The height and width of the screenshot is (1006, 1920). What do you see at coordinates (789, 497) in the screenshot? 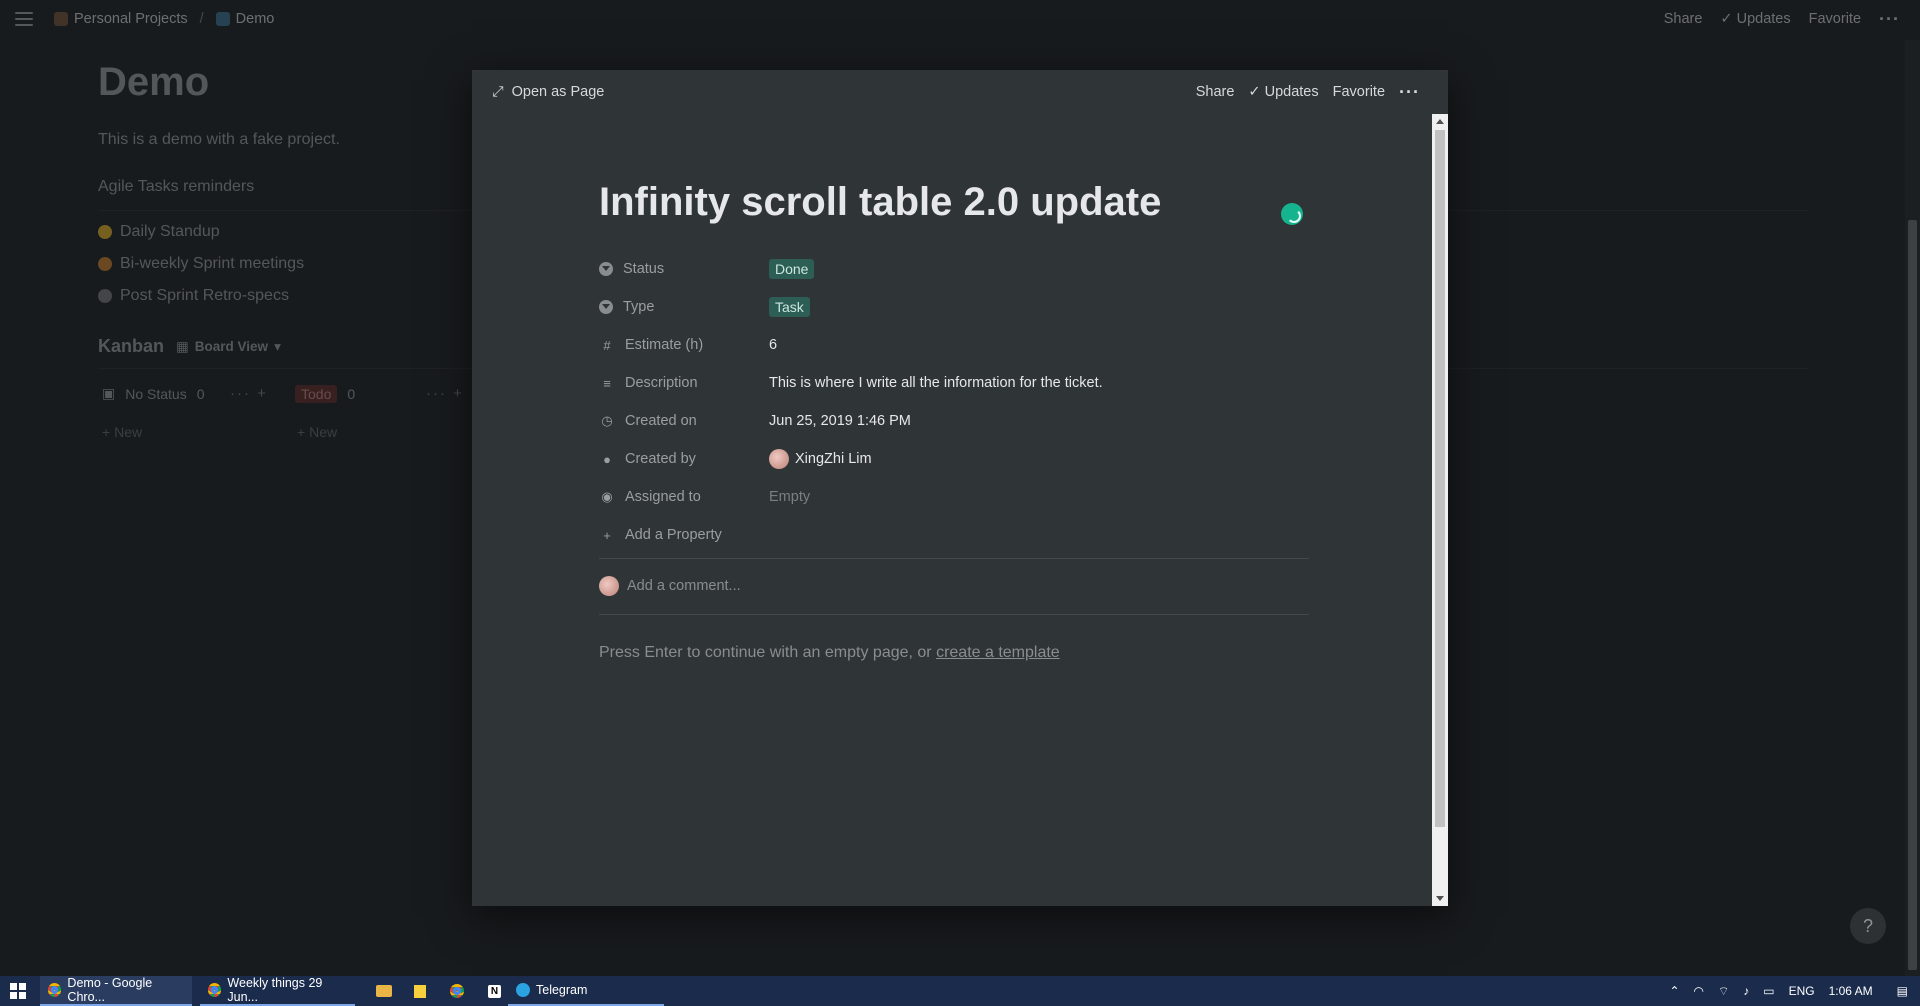
I see `property-value: Empty` at bounding box center [789, 497].